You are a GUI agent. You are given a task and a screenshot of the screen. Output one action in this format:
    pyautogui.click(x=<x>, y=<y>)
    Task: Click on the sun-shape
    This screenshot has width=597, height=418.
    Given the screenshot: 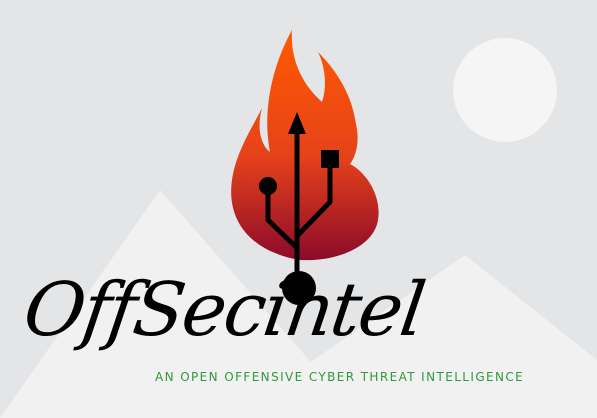 What is the action you would take?
    pyautogui.click(x=505, y=90)
    